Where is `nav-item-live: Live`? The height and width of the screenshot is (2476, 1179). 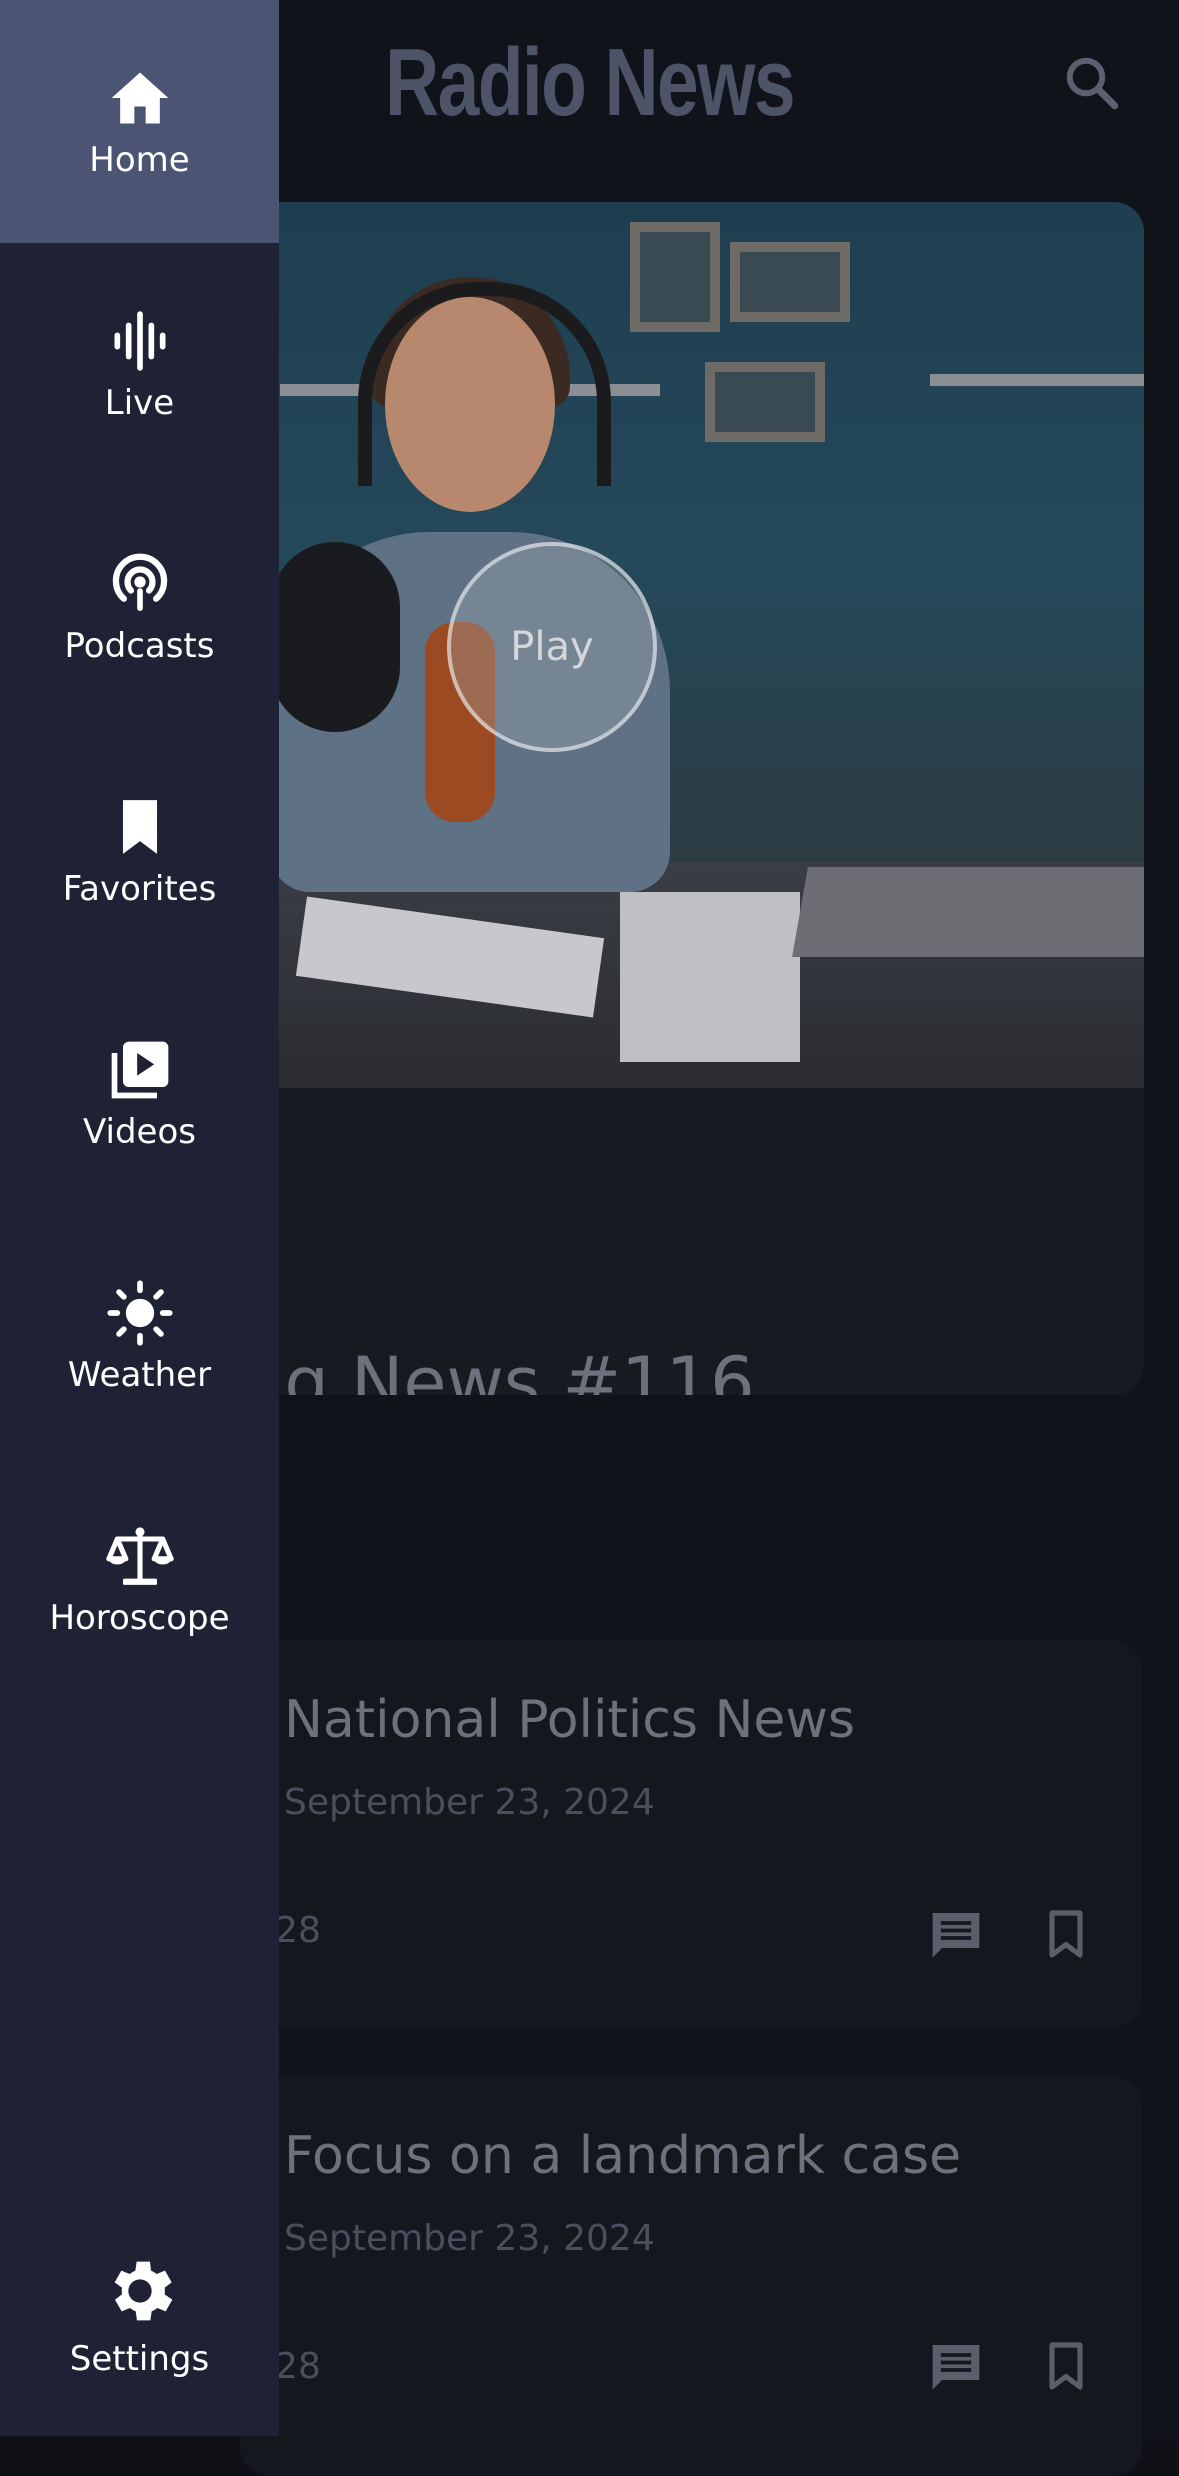
nav-item-live: Live is located at coordinates (139, 364).